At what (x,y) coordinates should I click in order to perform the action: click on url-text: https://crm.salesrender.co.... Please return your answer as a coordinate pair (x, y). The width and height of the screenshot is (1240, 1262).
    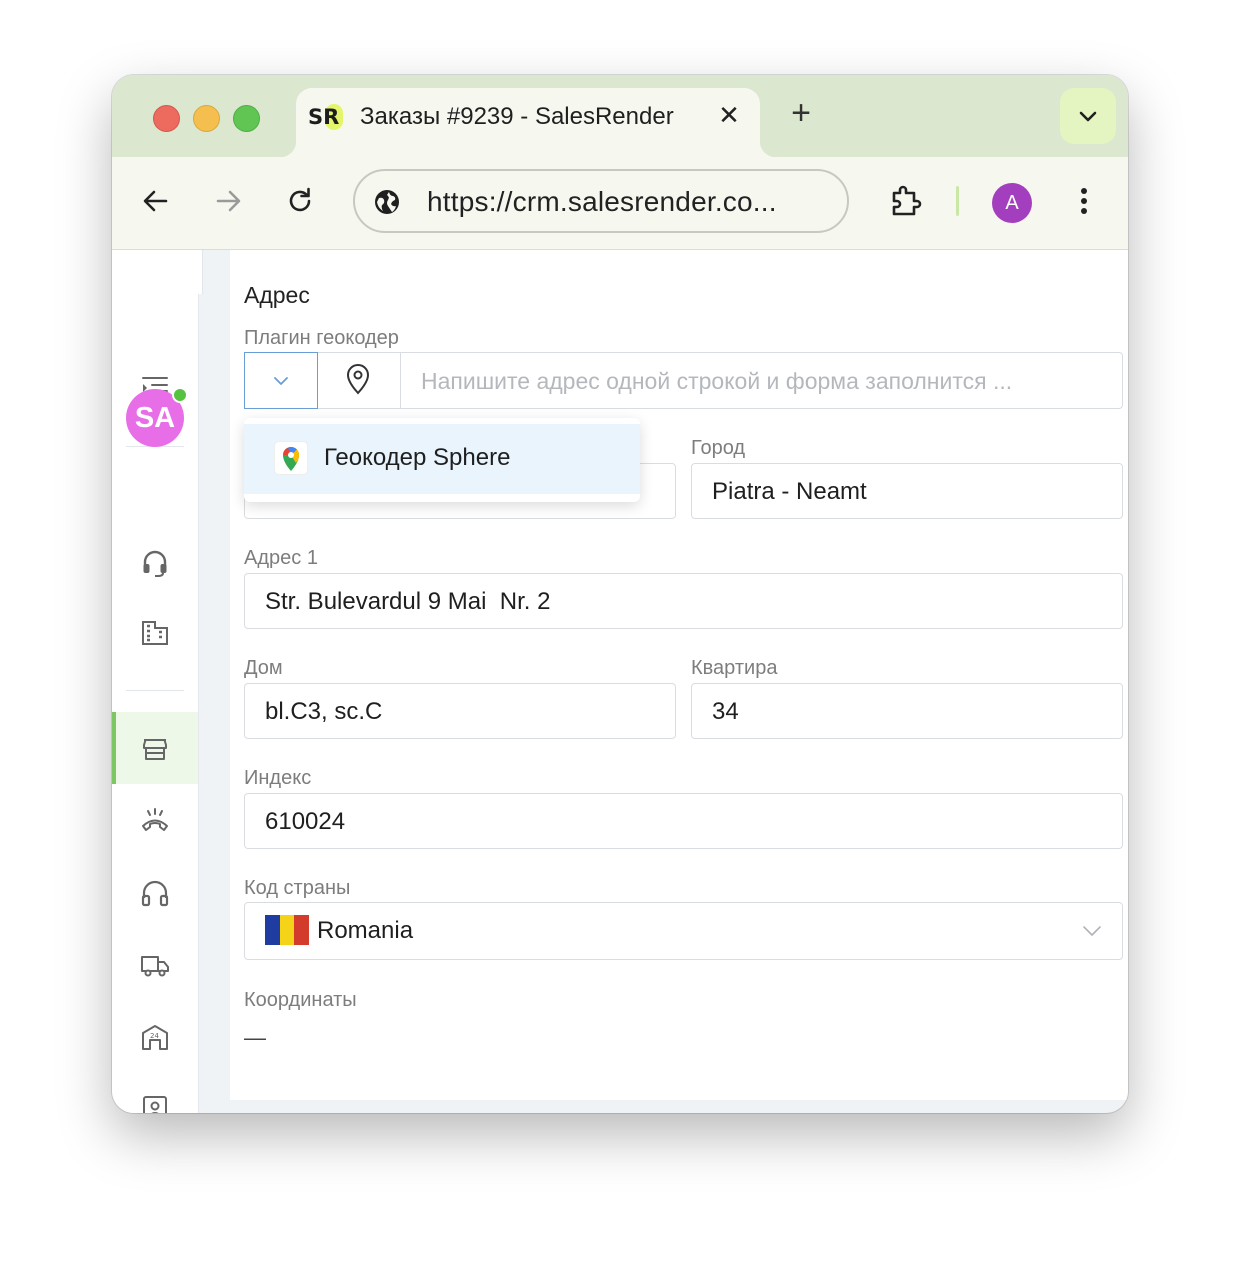
    Looking at the image, I should click on (602, 201).